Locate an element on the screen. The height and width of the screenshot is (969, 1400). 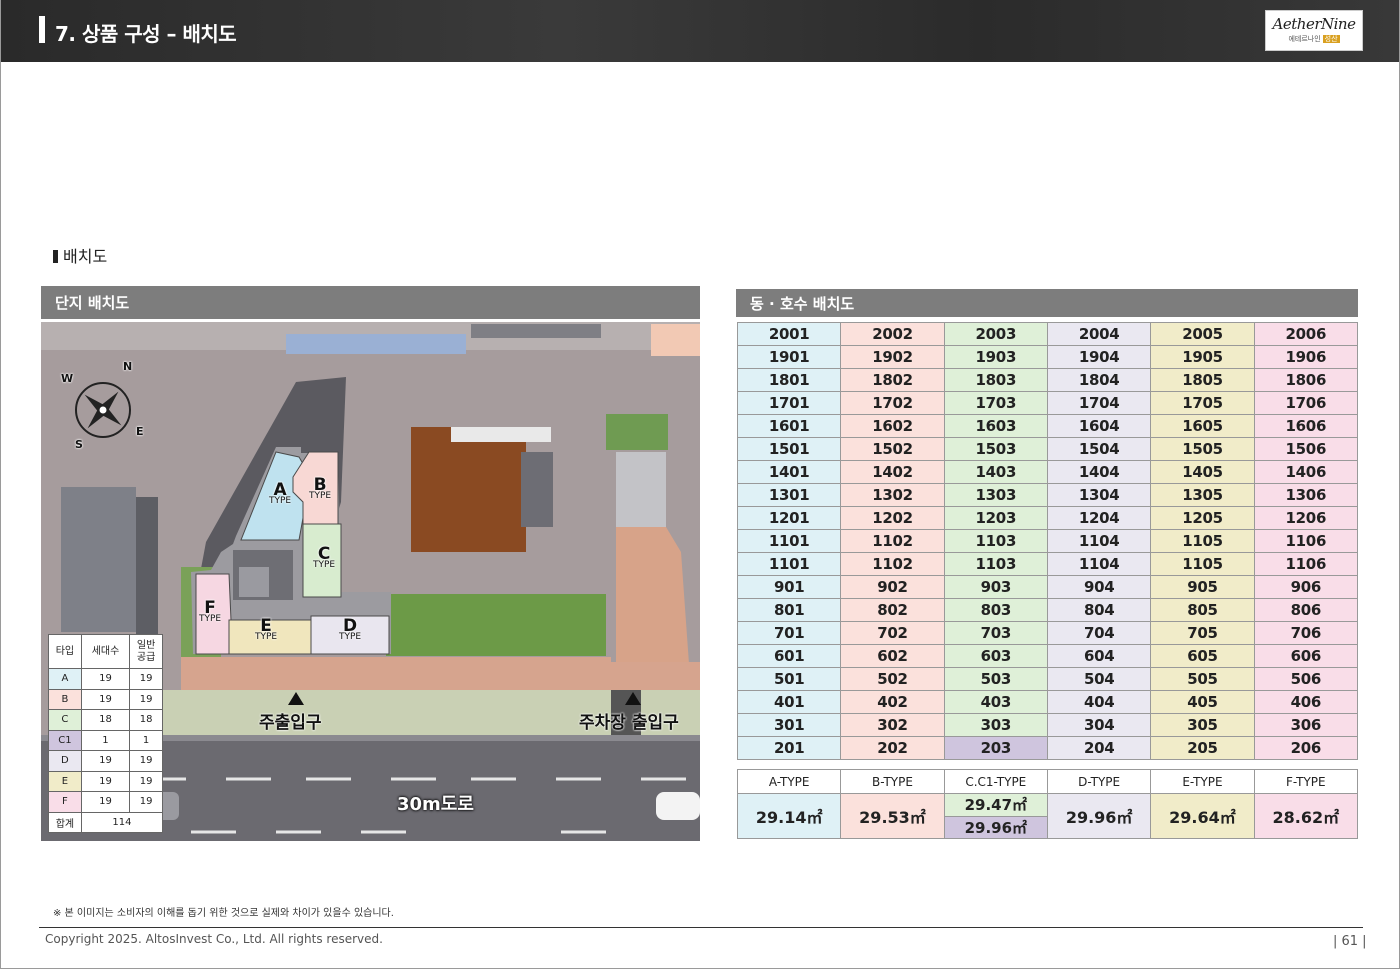
unit-cell: 403 is located at coordinates (995, 702).